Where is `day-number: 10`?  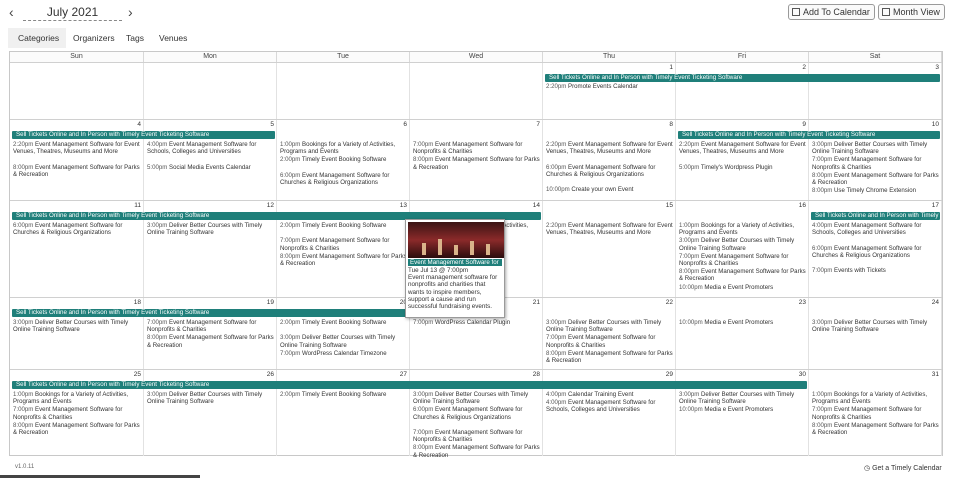
day-number: 10 is located at coordinates (935, 124).